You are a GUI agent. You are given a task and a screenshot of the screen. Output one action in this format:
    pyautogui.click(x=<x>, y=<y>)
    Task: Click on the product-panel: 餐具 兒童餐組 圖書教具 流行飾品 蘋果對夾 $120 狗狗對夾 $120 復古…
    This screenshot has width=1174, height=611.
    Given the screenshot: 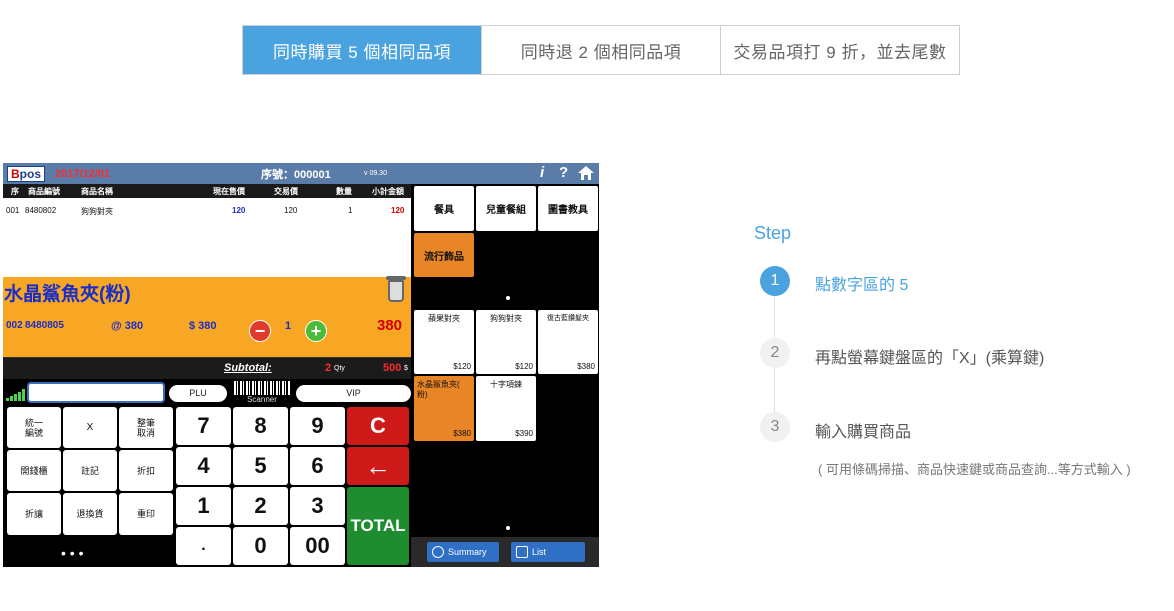 What is the action you would take?
    pyautogui.click(x=505, y=375)
    